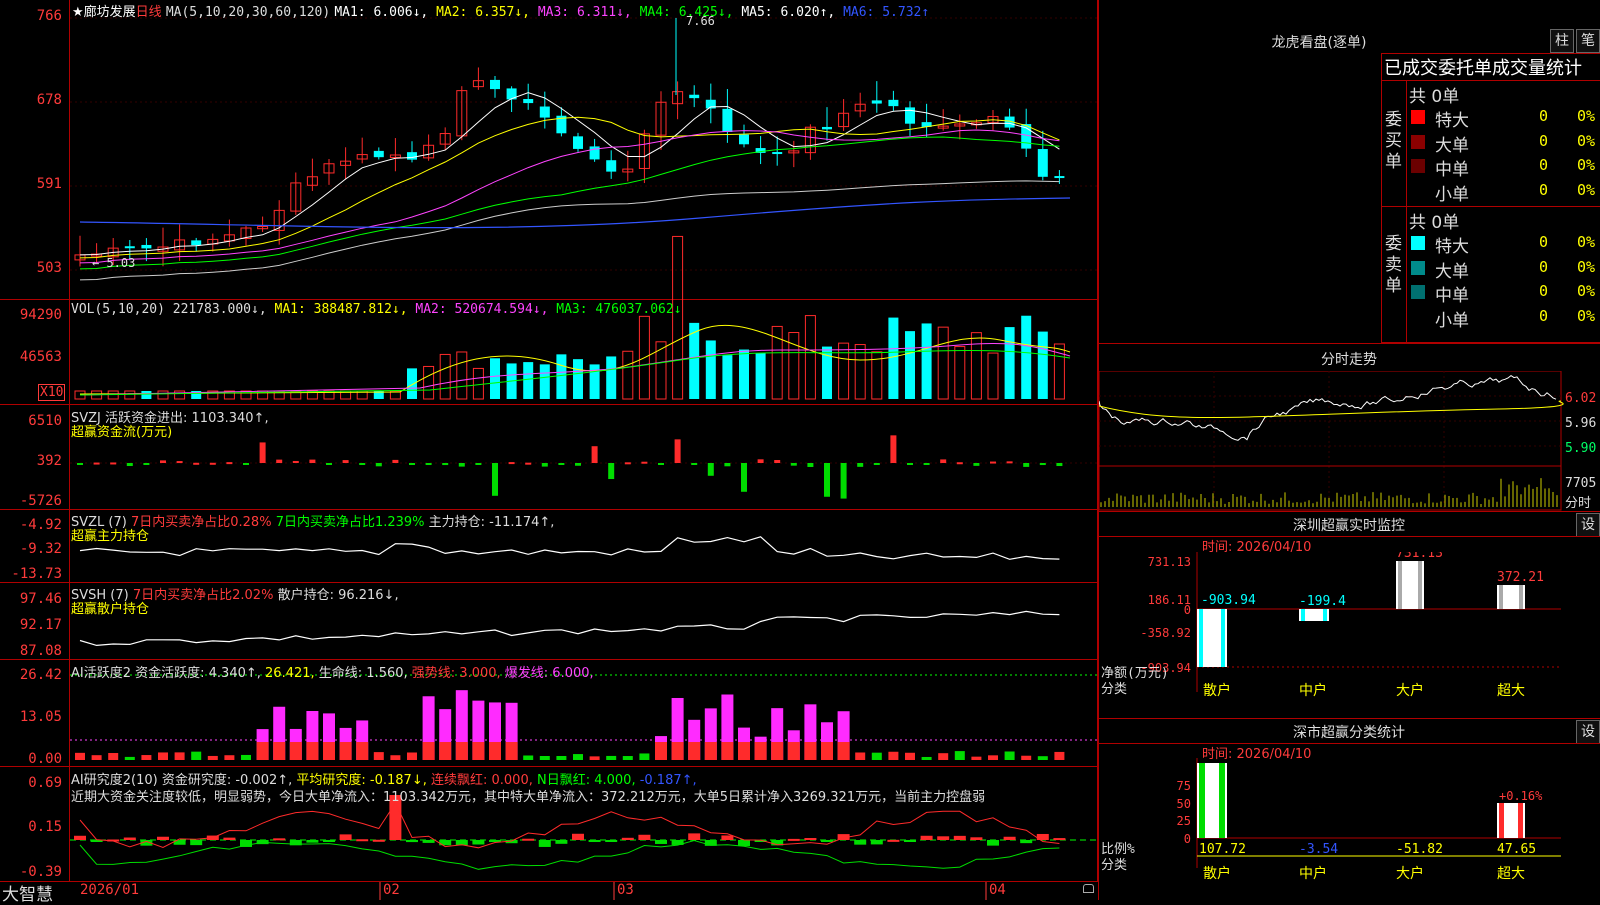 The height and width of the screenshot is (905, 1600). Describe the element at coordinates (569, 230) in the screenshot. I see `ma-line` at that location.